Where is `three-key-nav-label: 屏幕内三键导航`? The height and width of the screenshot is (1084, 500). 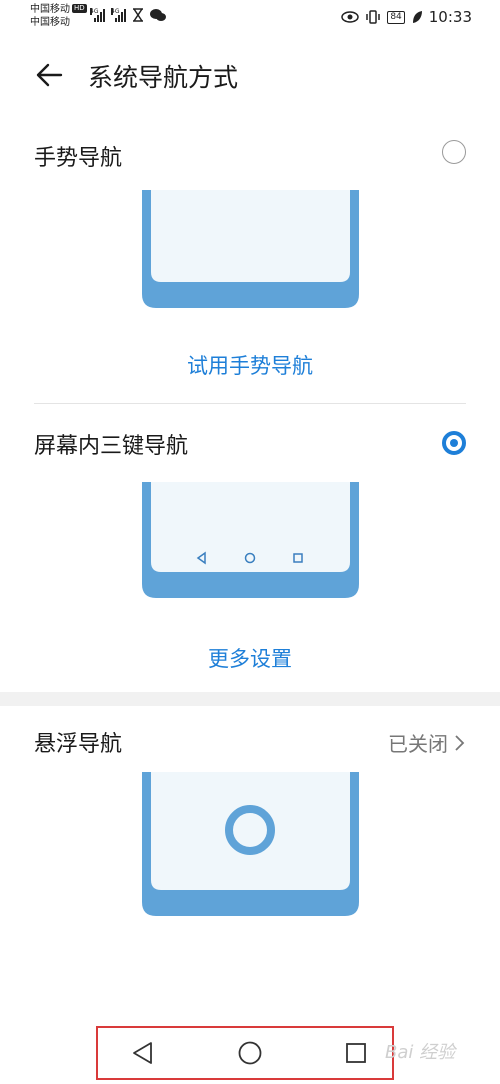 three-key-nav-label: 屏幕内三键导航 is located at coordinates (111, 444).